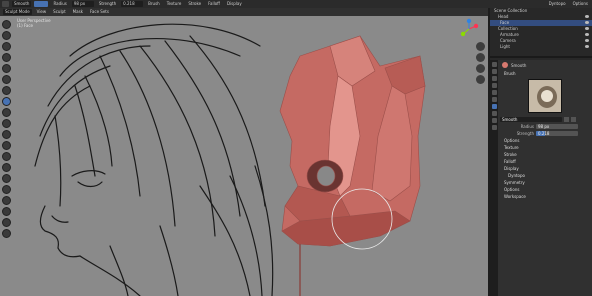 This screenshot has width=592, height=296. What do you see at coordinates (6, 123) in the screenshot?
I see `fill-tool-icon` at bounding box center [6, 123].